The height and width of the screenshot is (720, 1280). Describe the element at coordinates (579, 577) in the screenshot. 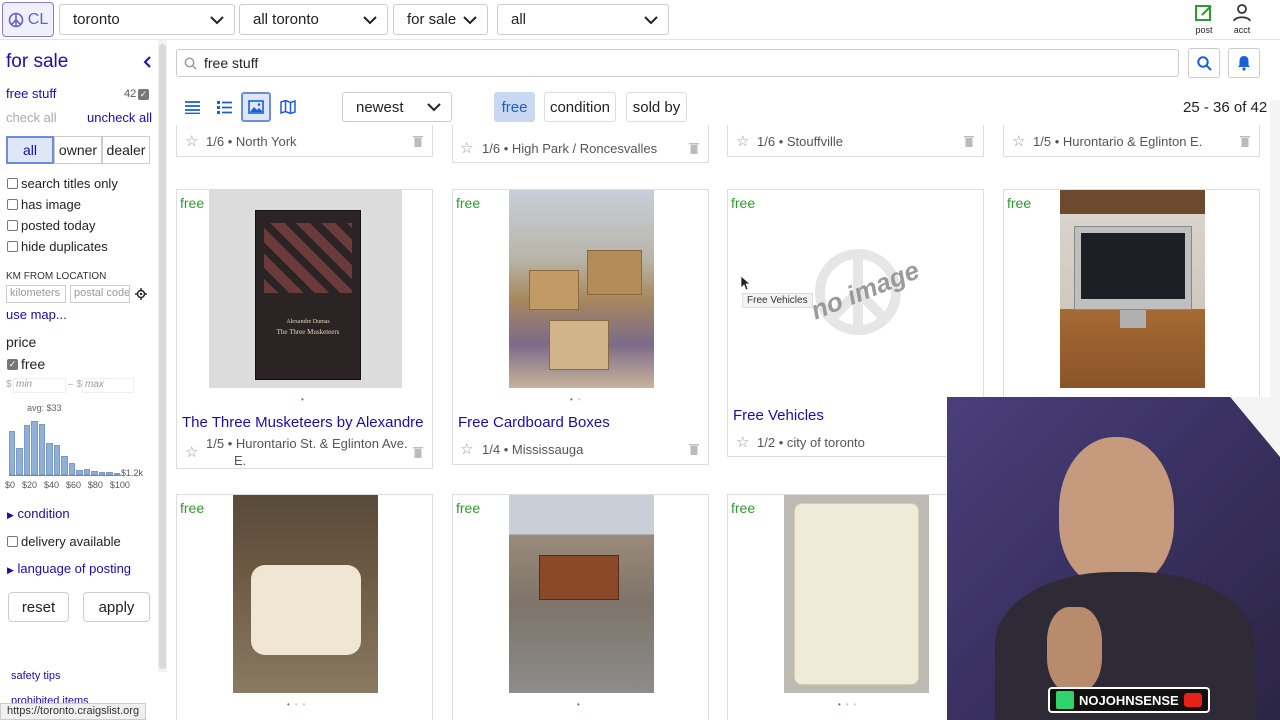

I see `furniture-shape` at that location.